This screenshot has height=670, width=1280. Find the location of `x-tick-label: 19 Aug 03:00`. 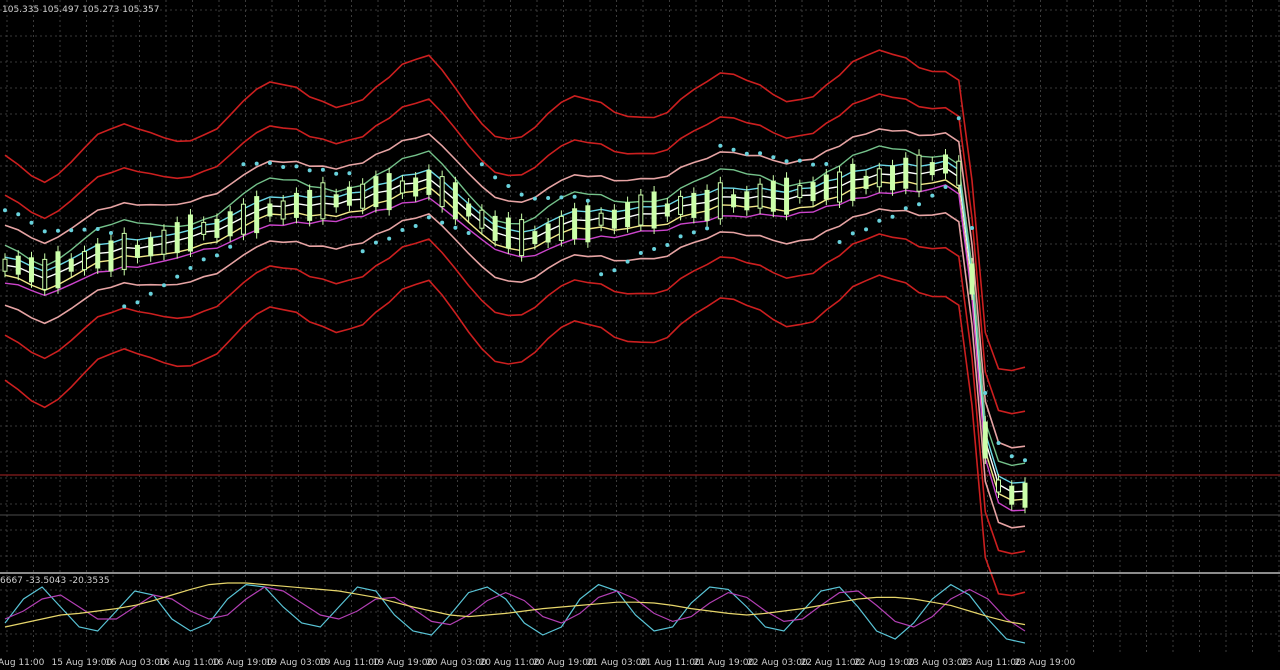

x-tick-label: 19 Aug 03:00 is located at coordinates (296, 663).